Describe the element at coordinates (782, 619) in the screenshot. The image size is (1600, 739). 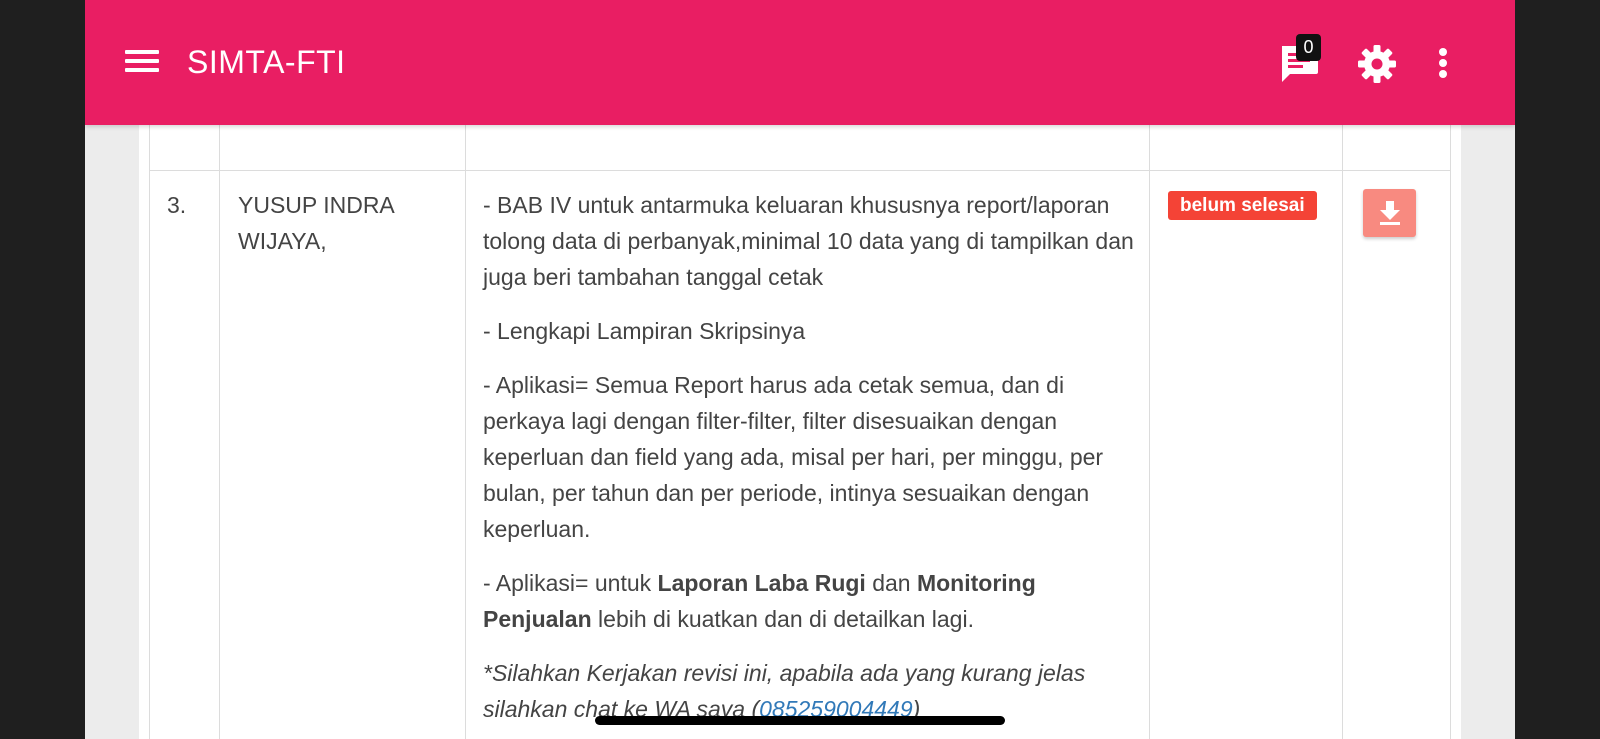
I see `note-text: lebih di kuatkan dan di detailkan lagi.` at that location.